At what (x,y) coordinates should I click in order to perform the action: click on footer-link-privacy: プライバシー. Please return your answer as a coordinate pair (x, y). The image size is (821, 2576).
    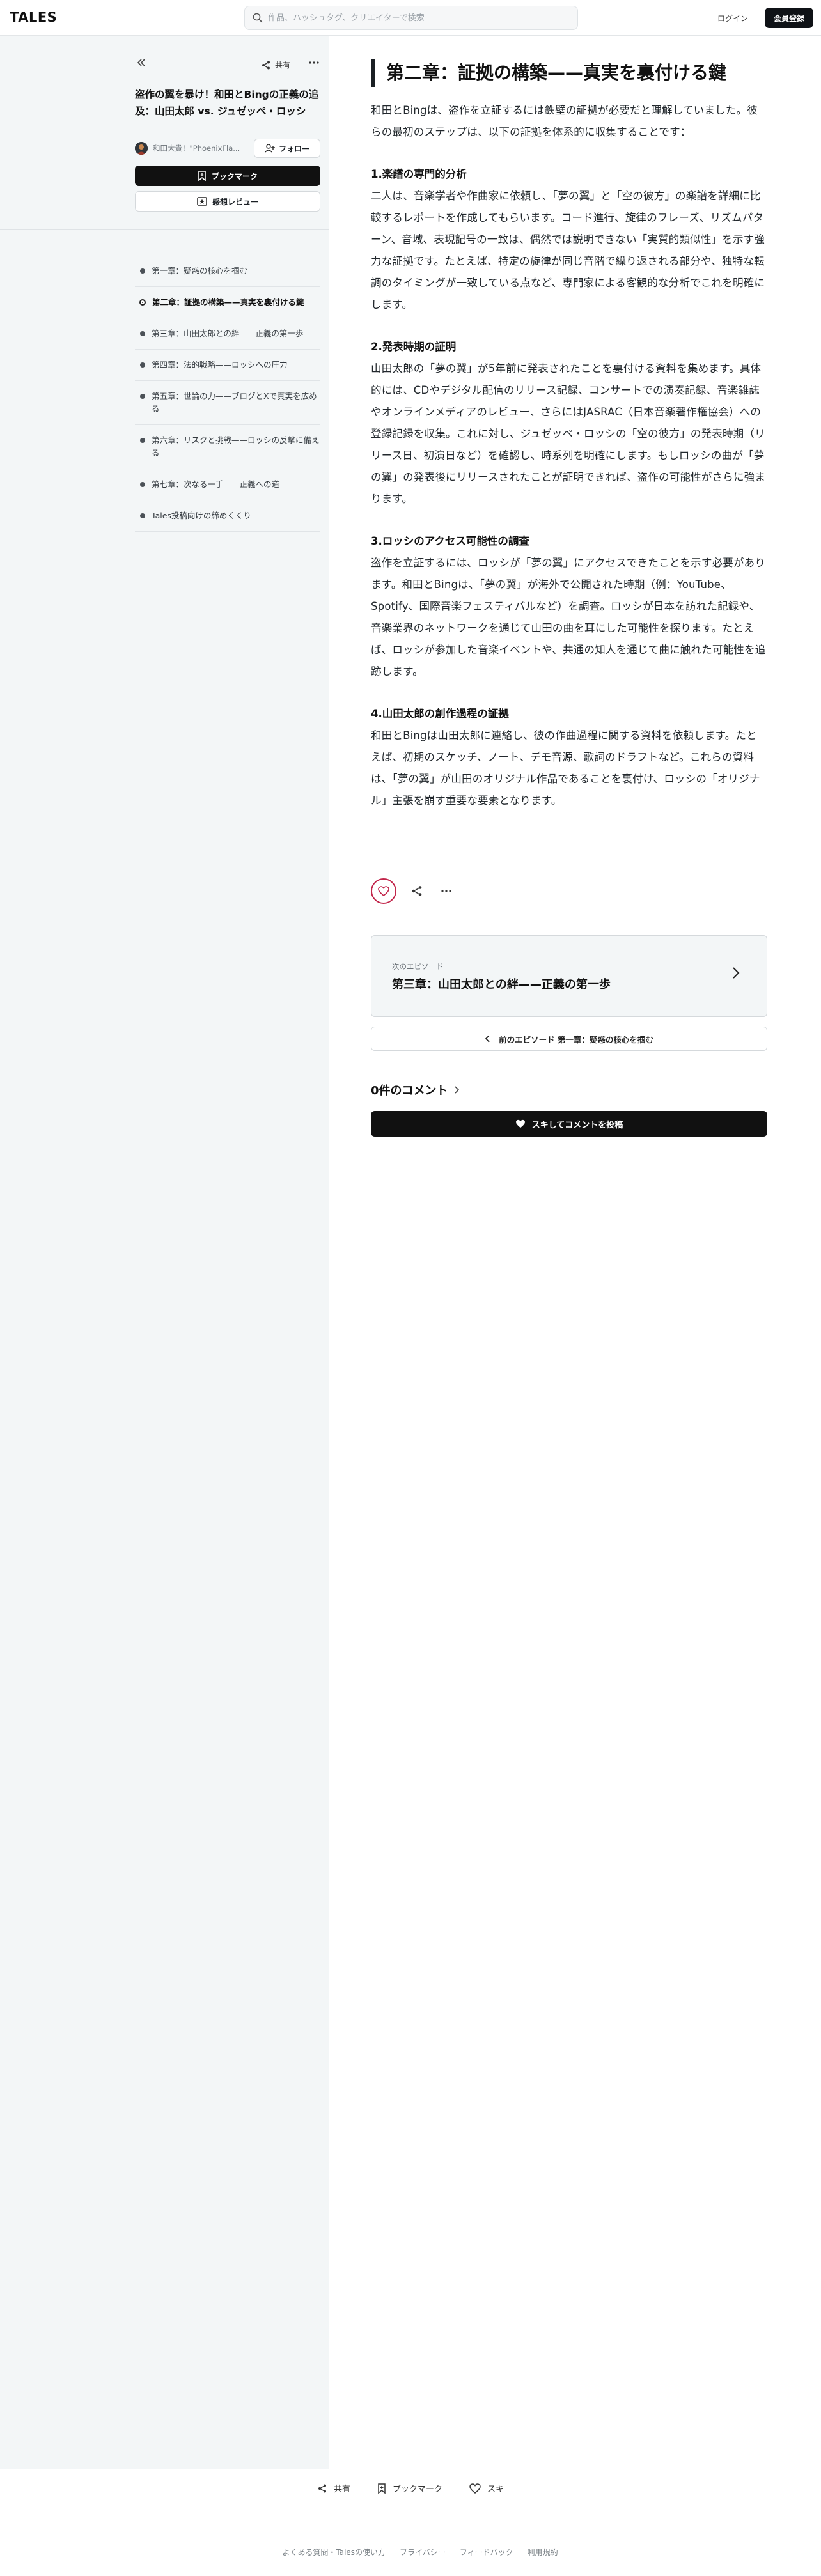
    Looking at the image, I should click on (423, 2552).